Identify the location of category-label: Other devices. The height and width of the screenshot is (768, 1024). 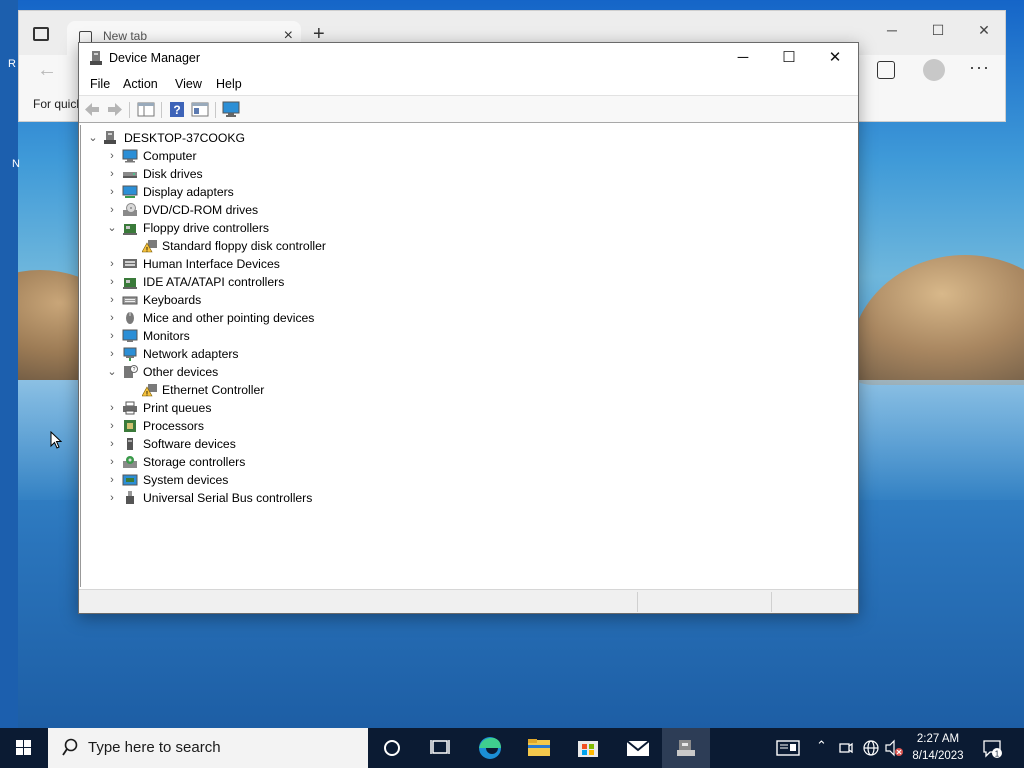
(181, 372).